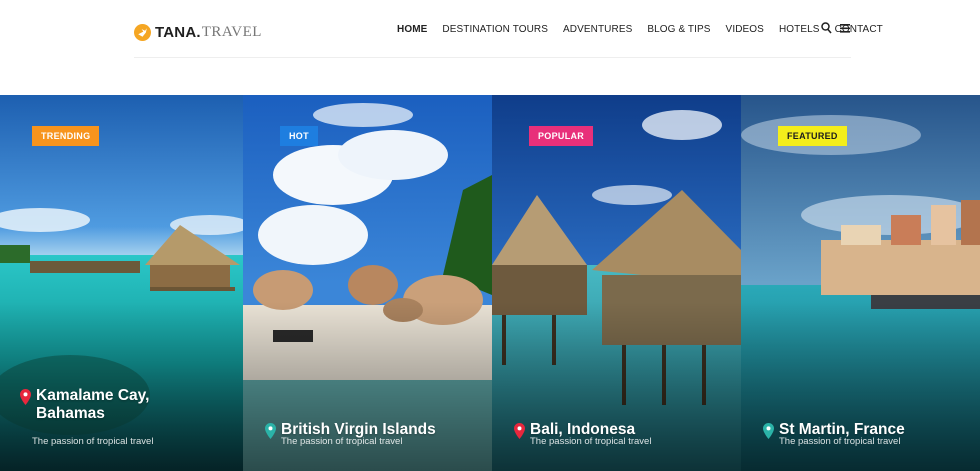  What do you see at coordinates (70, 413) in the screenshot?
I see `card-title-line2: Bahamas` at bounding box center [70, 413].